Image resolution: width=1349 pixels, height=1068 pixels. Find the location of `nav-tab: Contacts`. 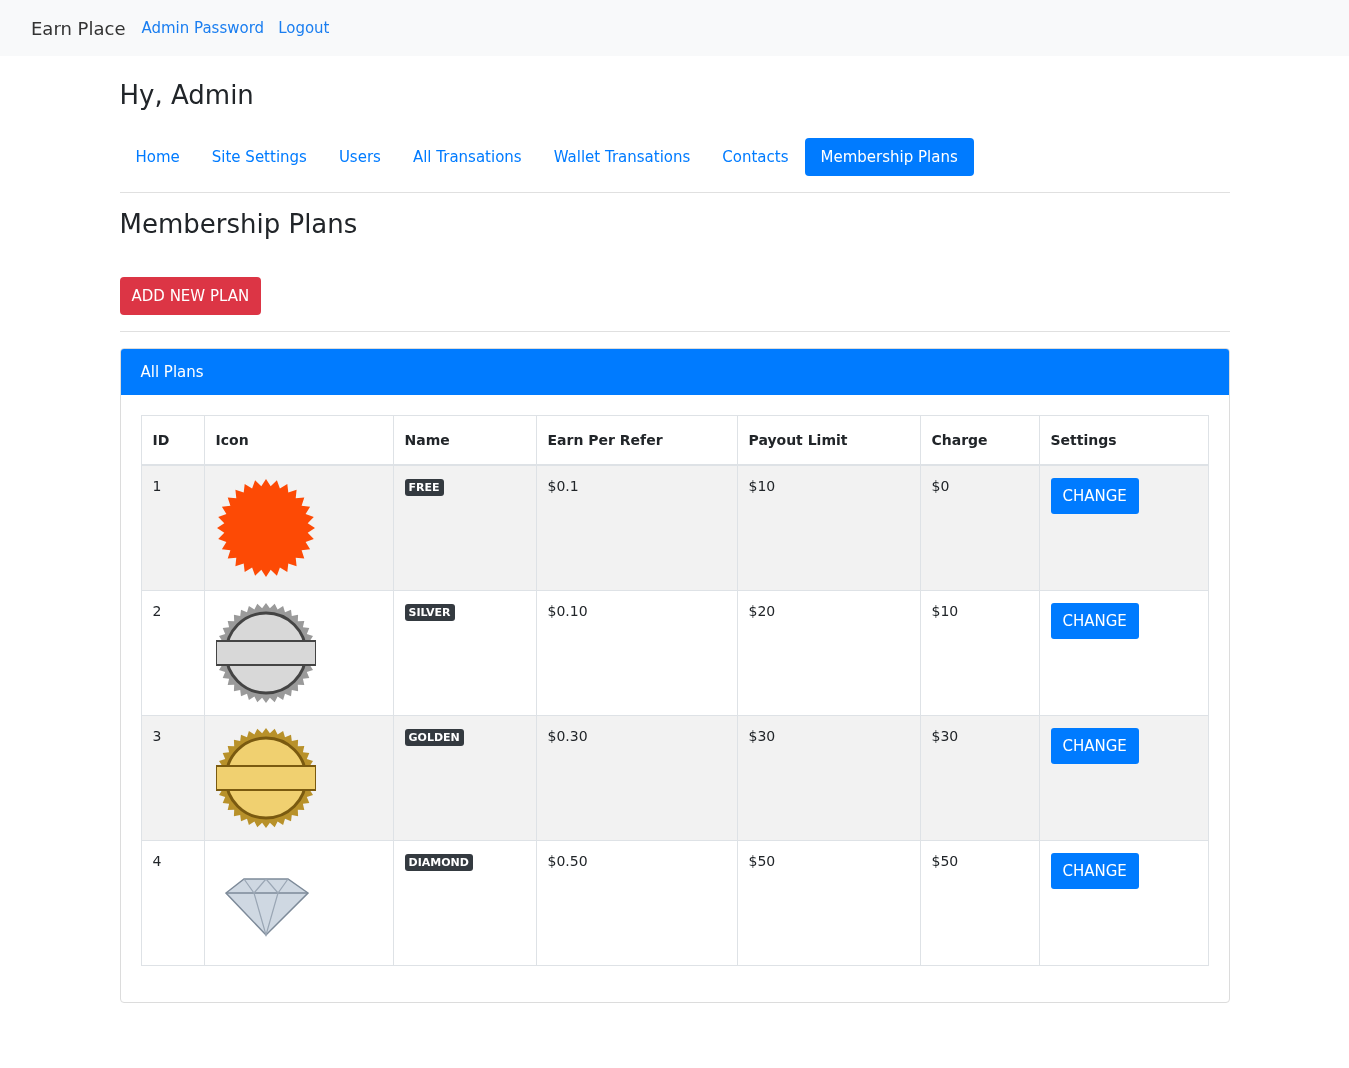

nav-tab: Contacts is located at coordinates (755, 157).